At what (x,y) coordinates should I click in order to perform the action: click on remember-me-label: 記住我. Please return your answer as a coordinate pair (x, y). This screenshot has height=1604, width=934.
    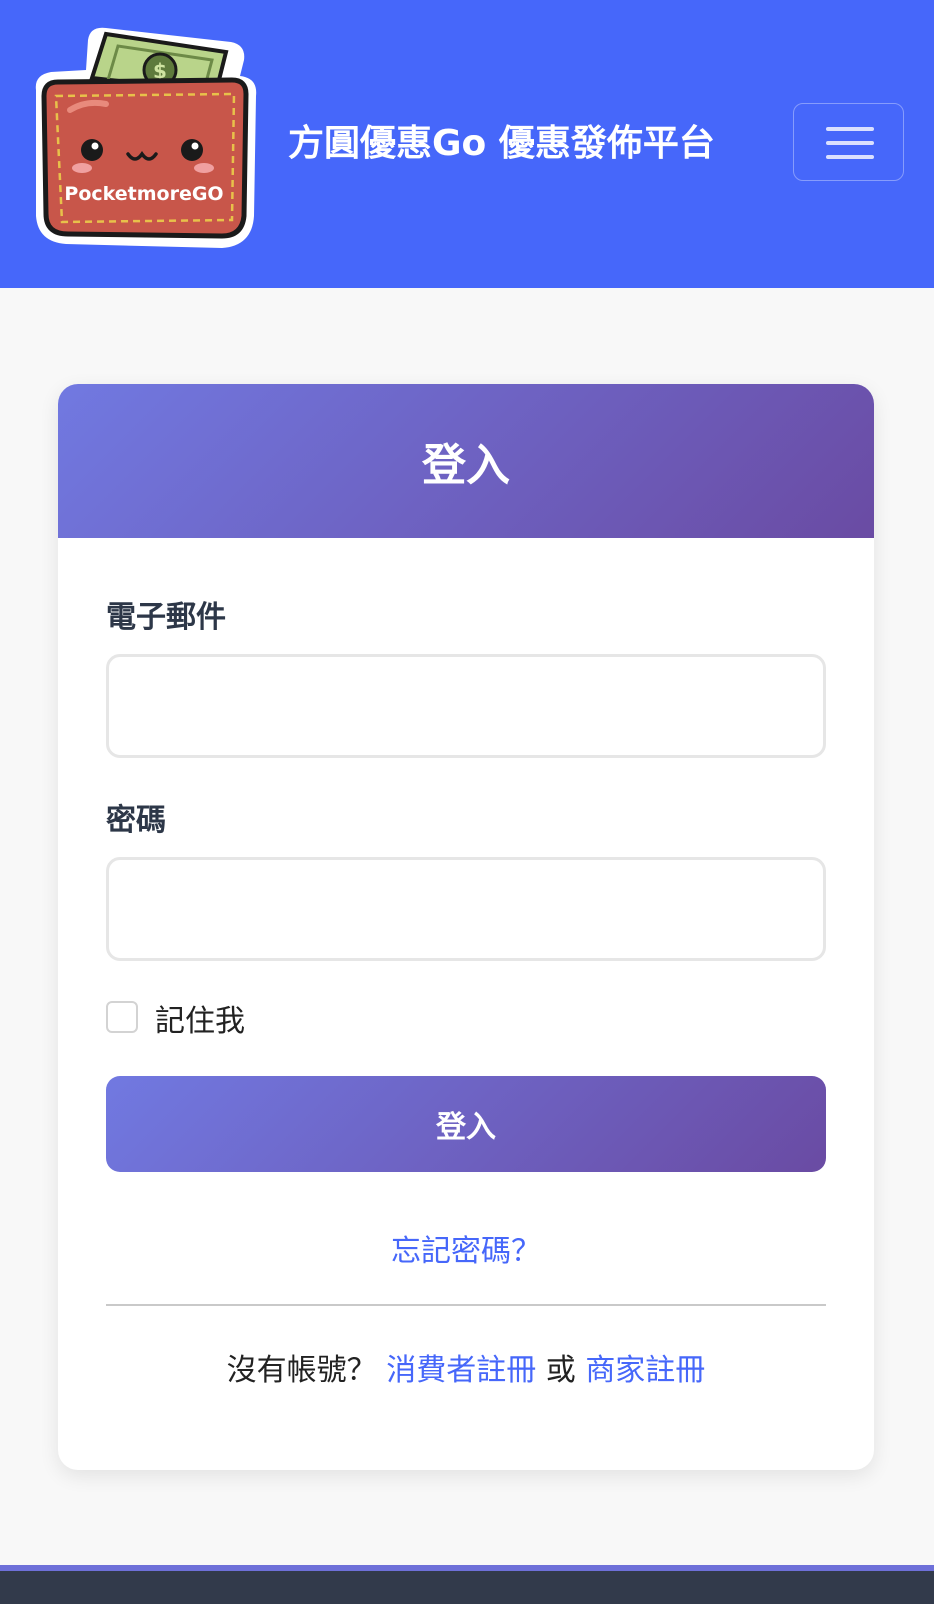
    Looking at the image, I should click on (200, 1018).